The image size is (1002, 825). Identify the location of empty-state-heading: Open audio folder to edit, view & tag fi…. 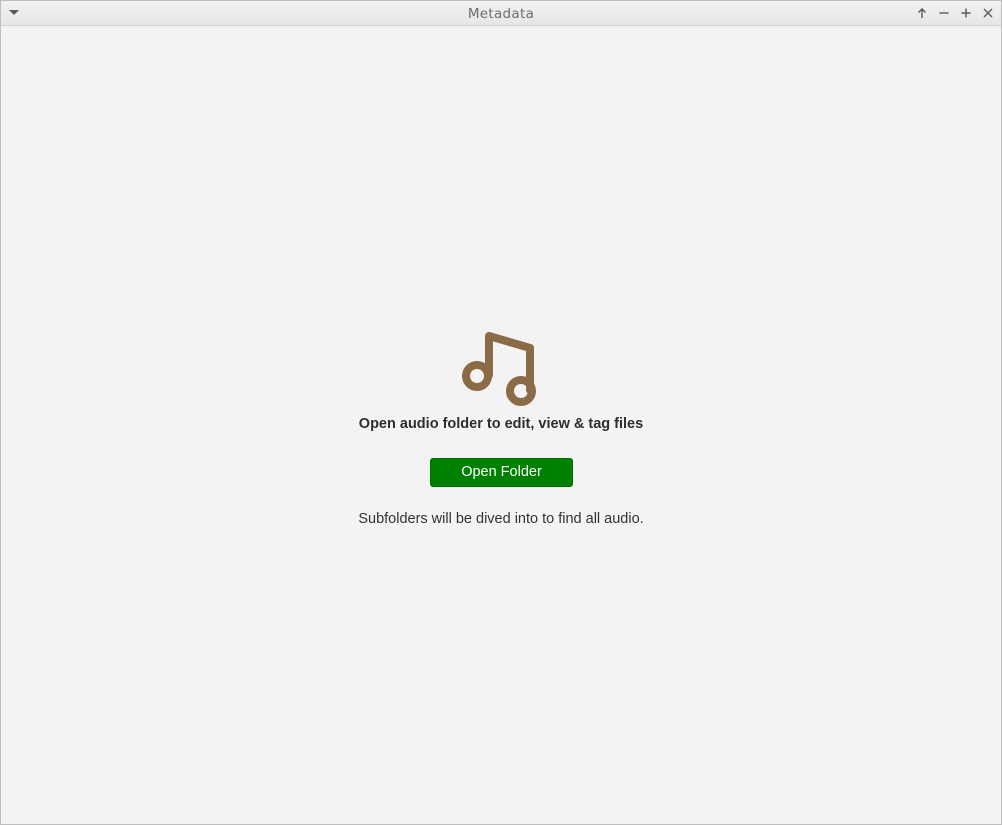
(501, 424).